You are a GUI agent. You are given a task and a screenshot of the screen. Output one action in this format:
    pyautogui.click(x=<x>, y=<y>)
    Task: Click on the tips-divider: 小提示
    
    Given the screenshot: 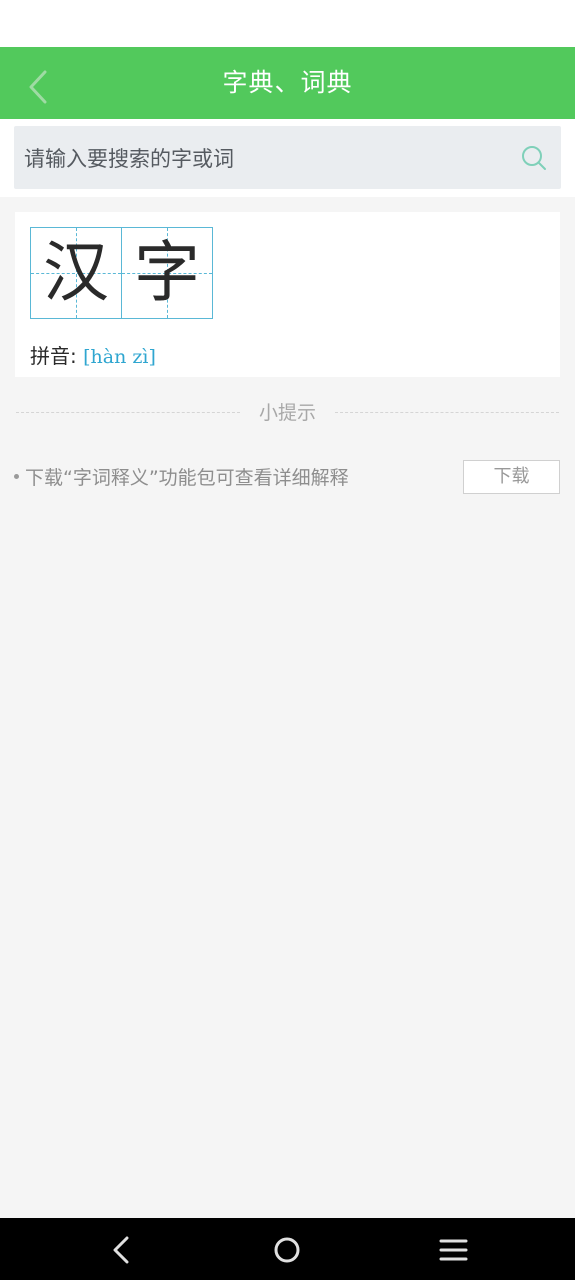 What is the action you would take?
    pyautogui.click(x=287, y=413)
    